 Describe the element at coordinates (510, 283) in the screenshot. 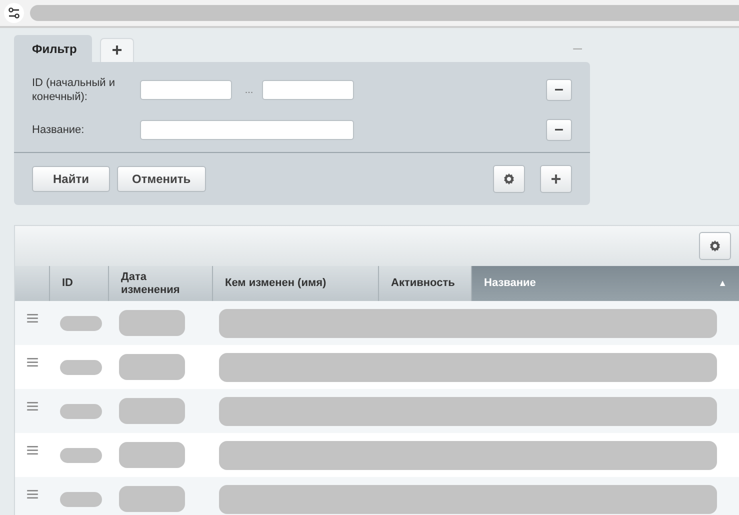

I see `column-title: Название` at that location.